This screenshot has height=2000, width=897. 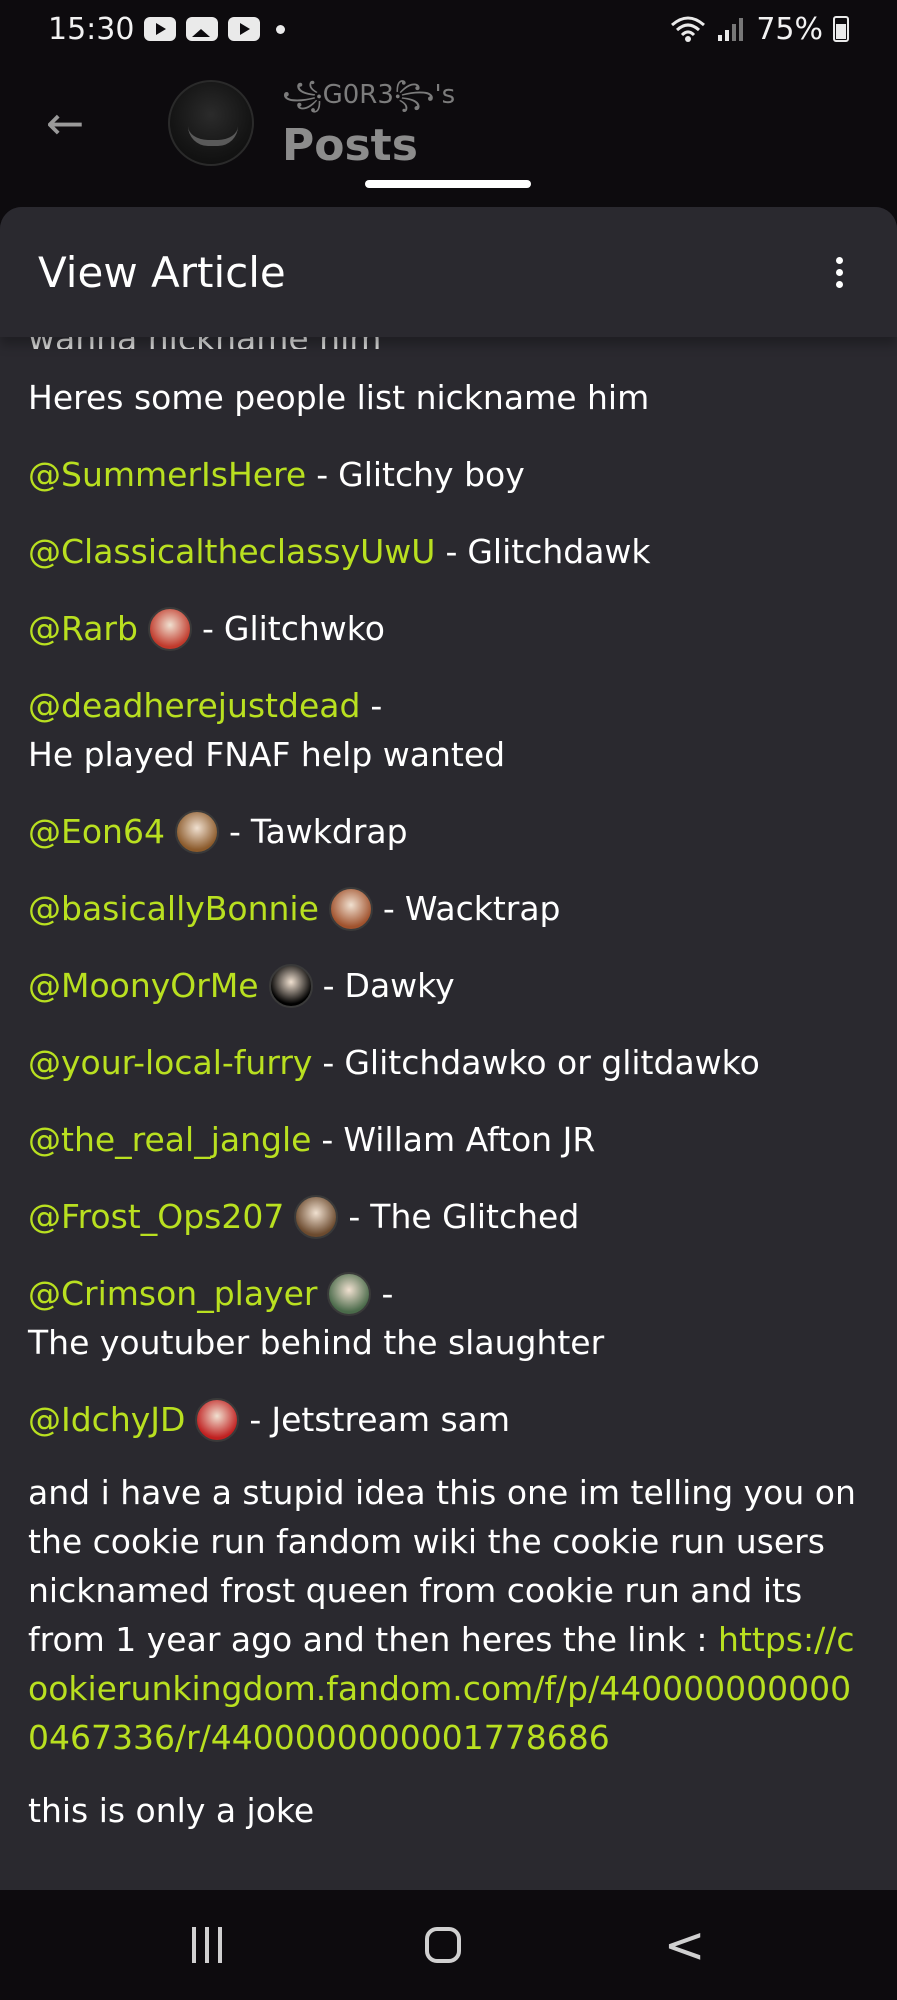 I want to click on nickname-text: Willam Afton JR, so click(x=469, y=1139).